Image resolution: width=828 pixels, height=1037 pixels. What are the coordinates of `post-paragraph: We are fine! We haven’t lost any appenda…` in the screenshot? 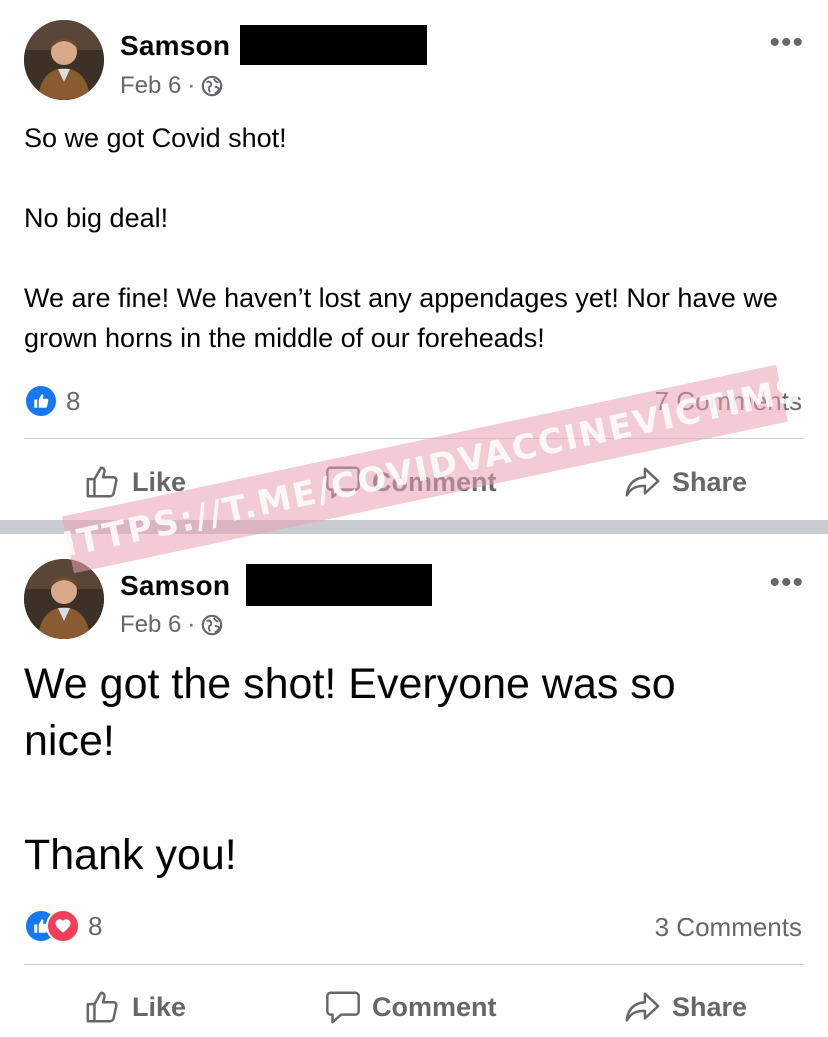 It's located at (401, 318).